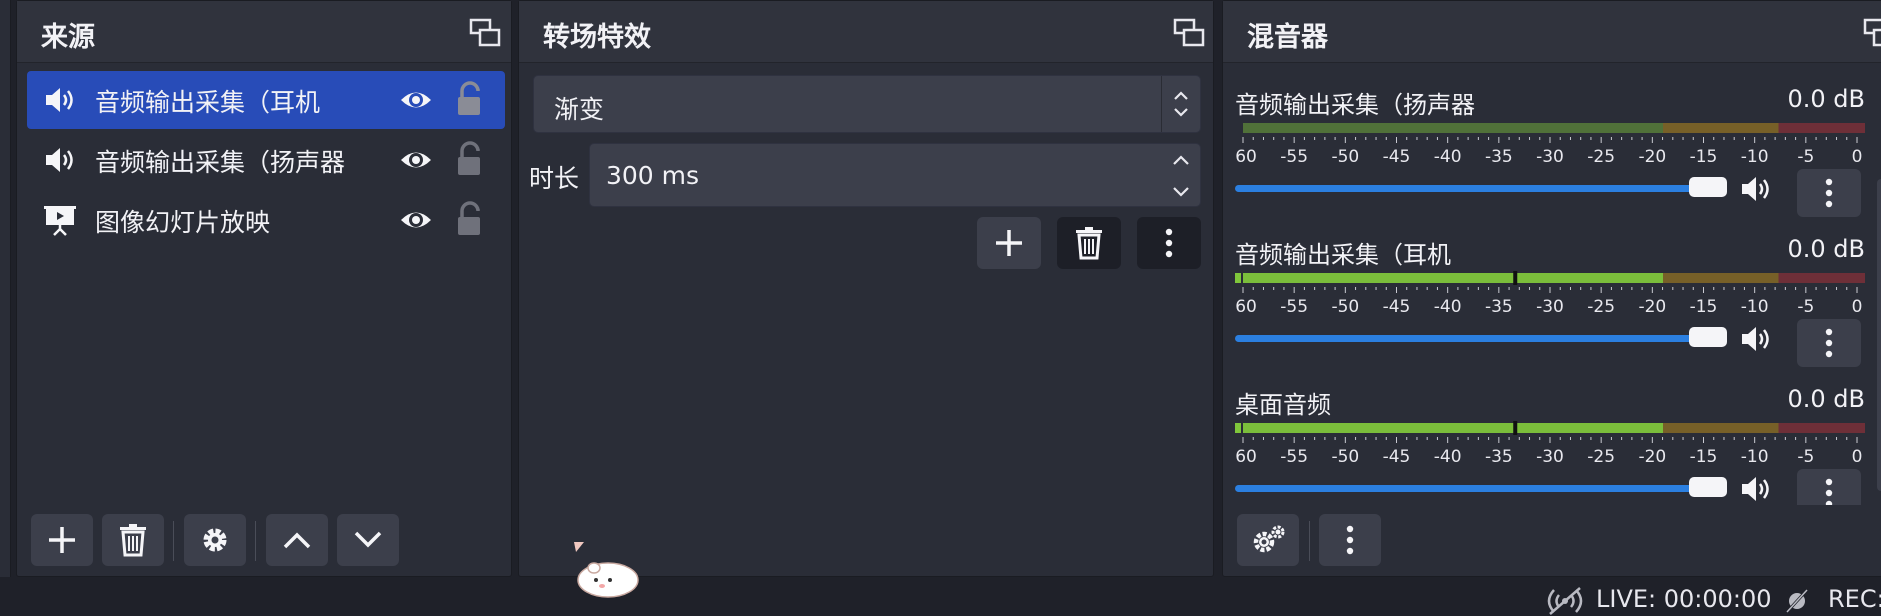  What do you see at coordinates (1238, 428) in the screenshot?
I see `meter-level-indicator` at bounding box center [1238, 428].